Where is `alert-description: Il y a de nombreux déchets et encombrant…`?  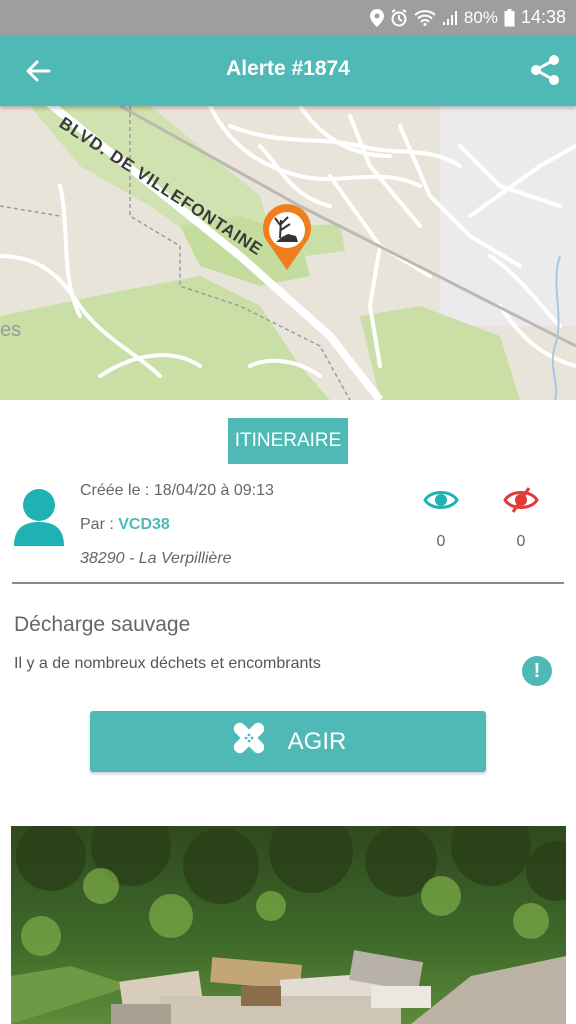 alert-description: Il y a de nombreux déchets et encombrant… is located at coordinates (167, 663).